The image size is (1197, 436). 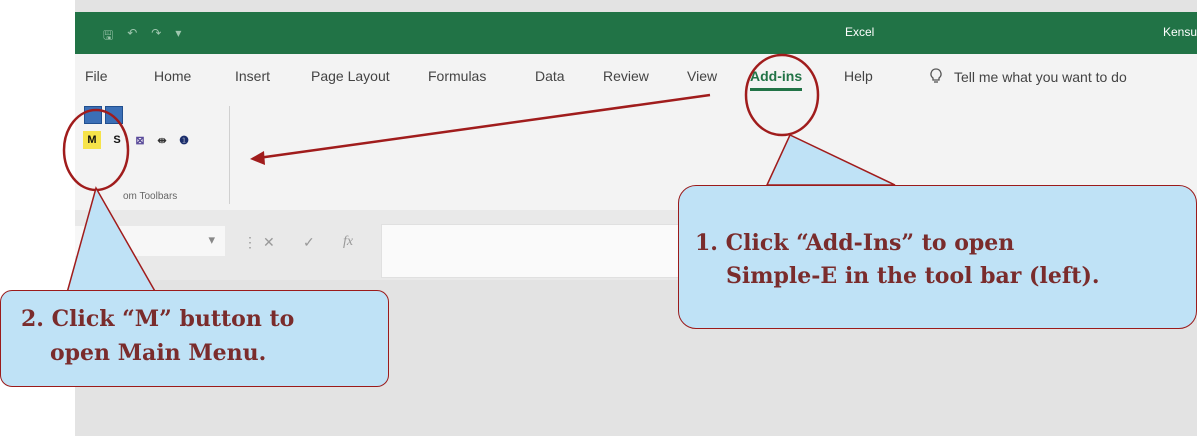 What do you see at coordinates (636, 33) in the screenshot?
I see `title-bar: 🖫 ↶ ↷ ▾ Excel Kensu` at bounding box center [636, 33].